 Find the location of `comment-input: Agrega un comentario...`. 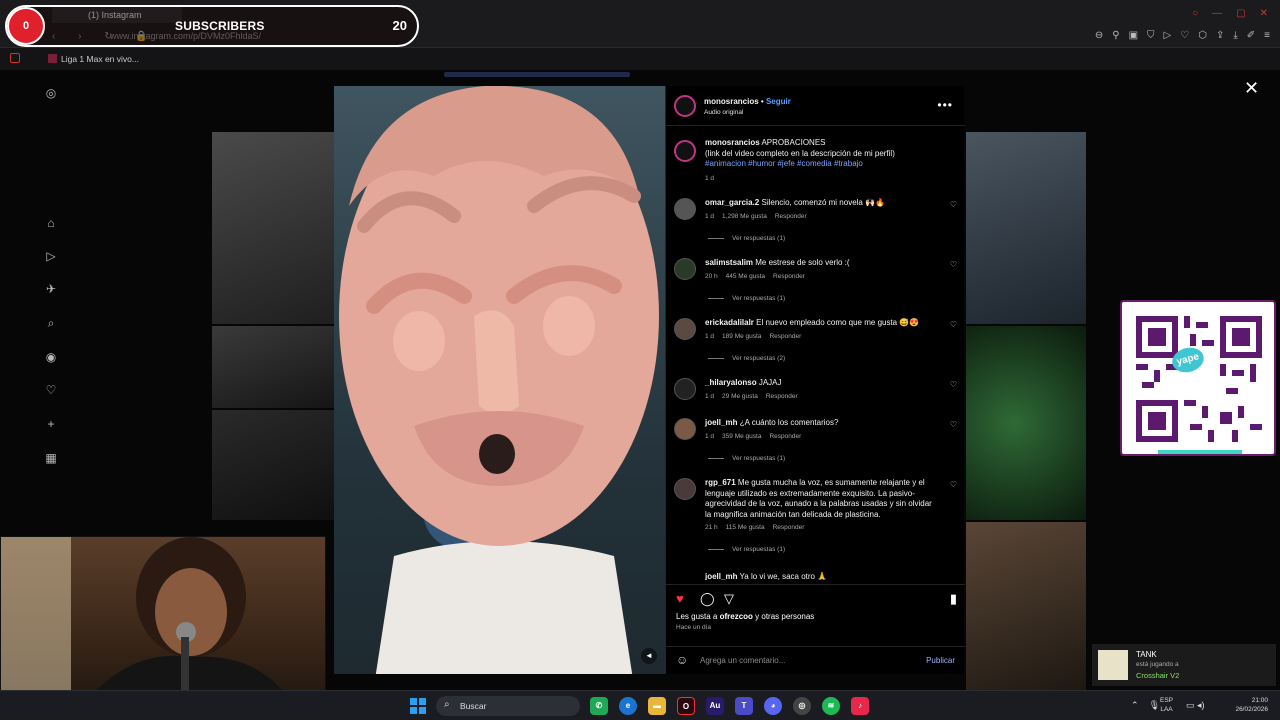

comment-input: Agrega un comentario... is located at coordinates (742, 660).